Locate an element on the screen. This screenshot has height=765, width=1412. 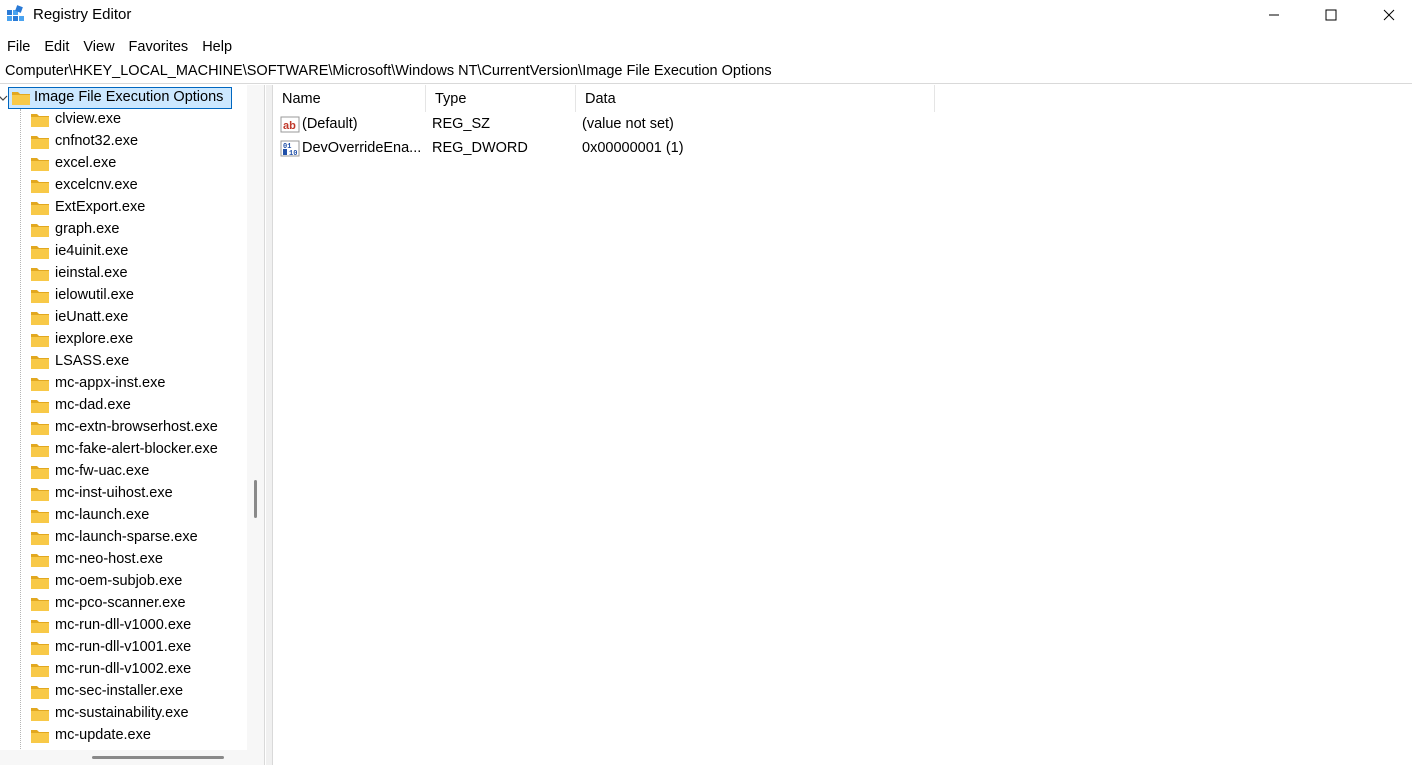
tree-item: mc-oem-subjob.exe is located at coordinates (122, 582).